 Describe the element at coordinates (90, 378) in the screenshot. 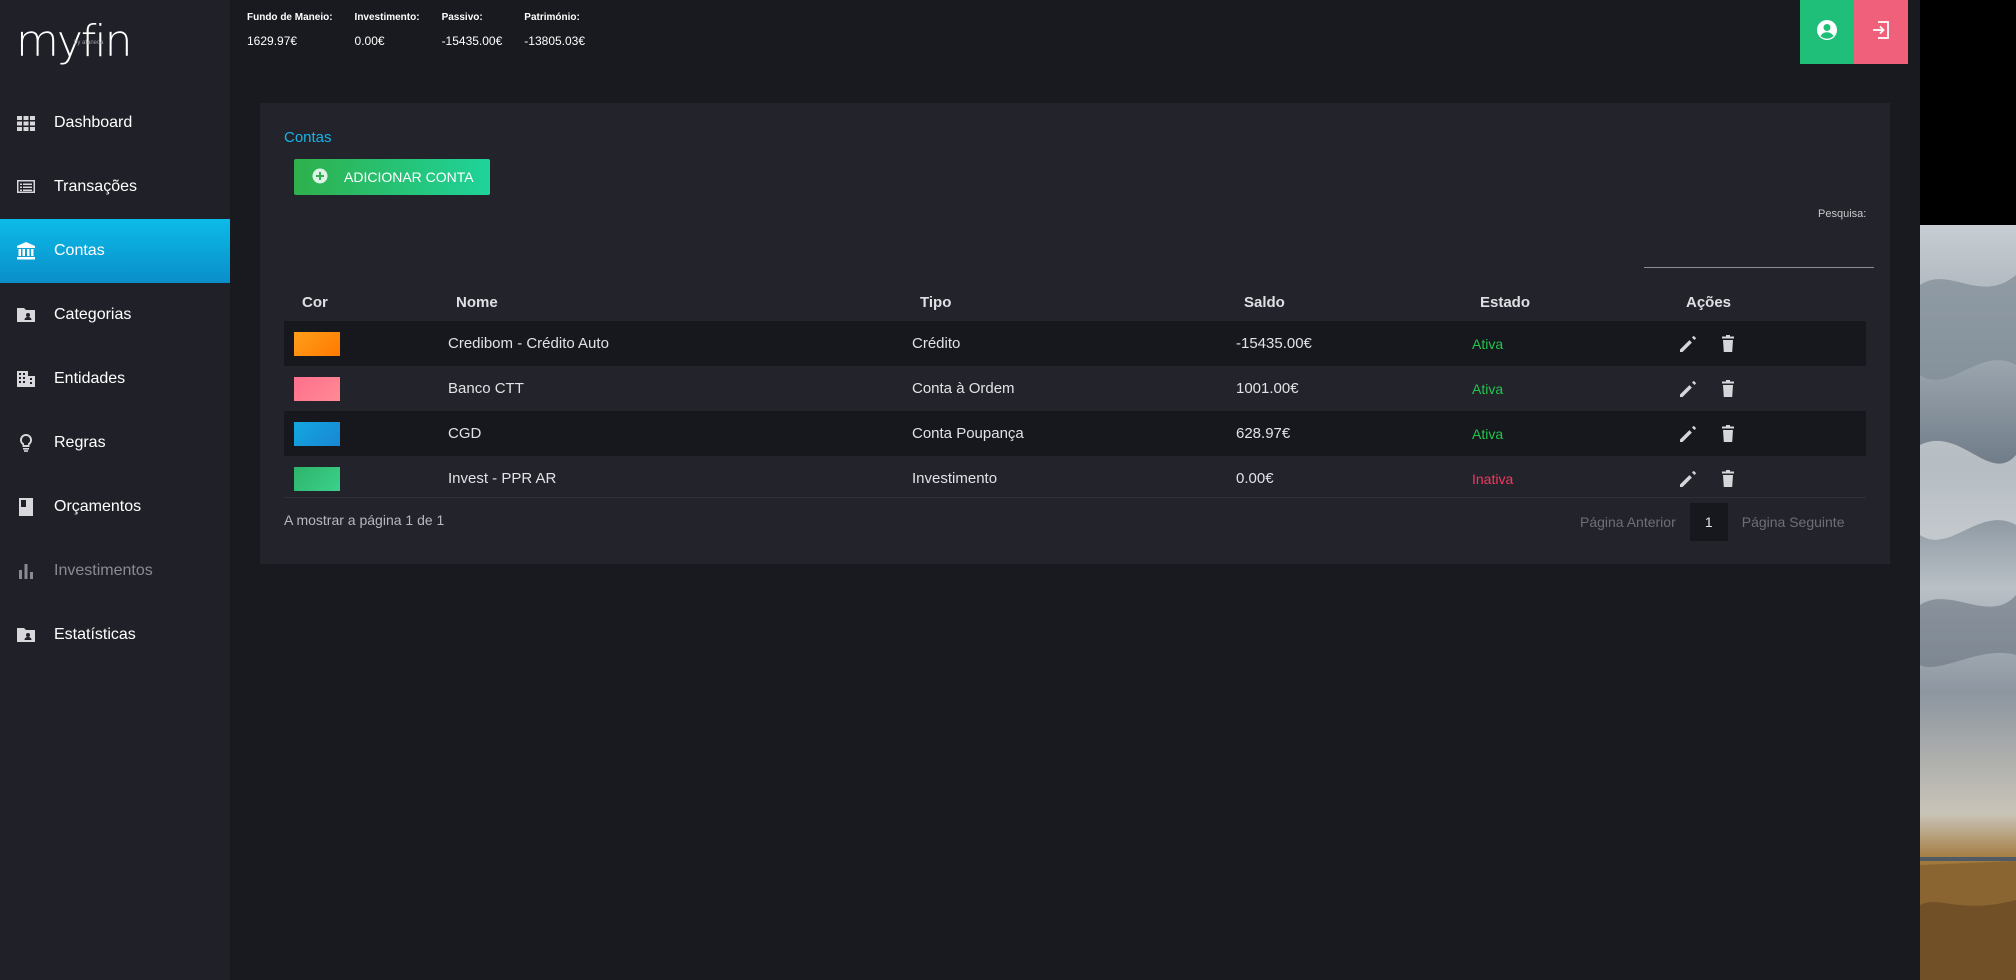

I see `sidebar-item-label: Entidades` at that location.